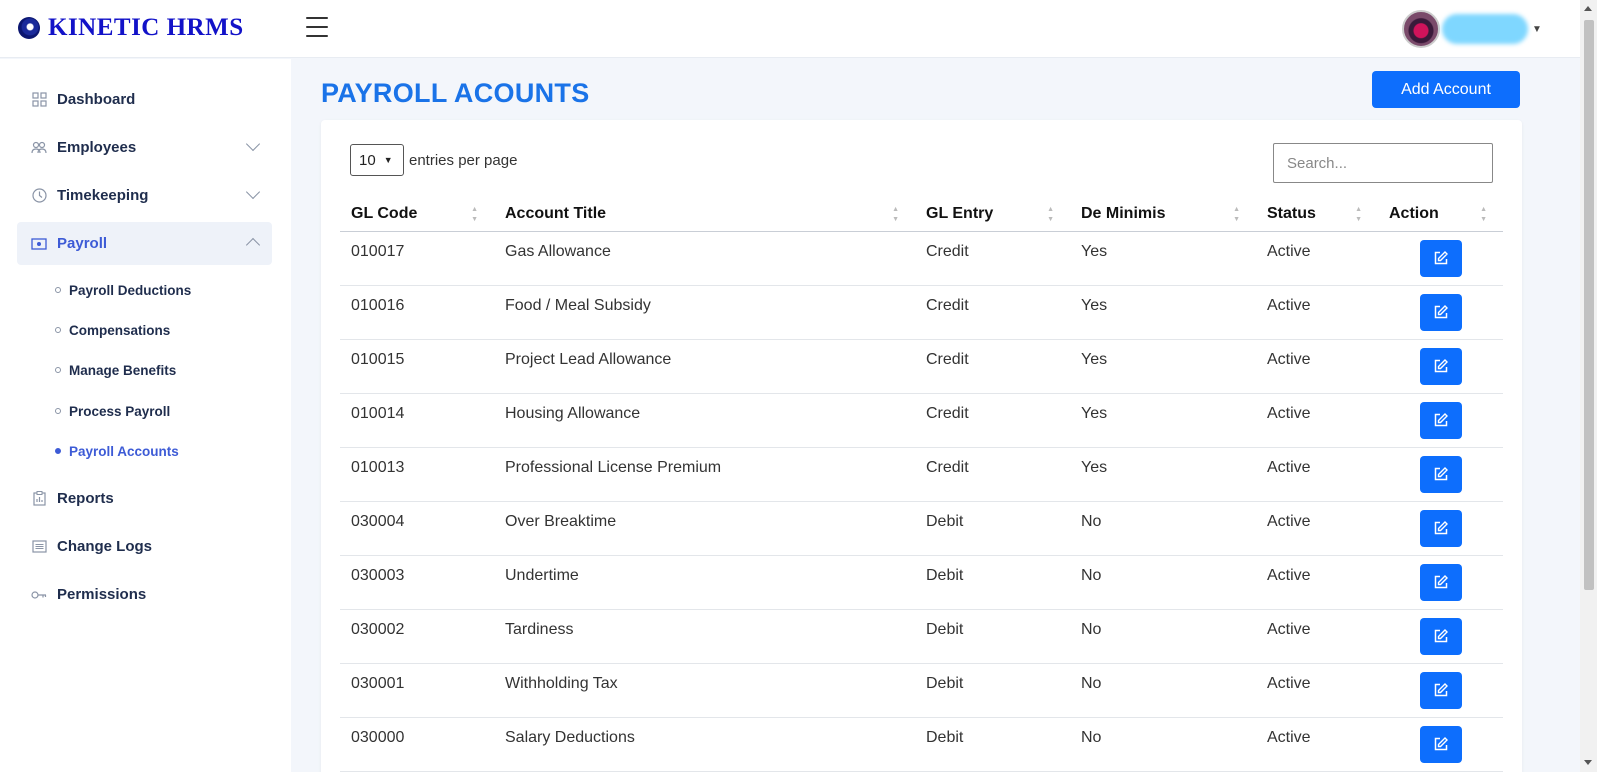  Describe the element at coordinates (417, 690) in the screenshot. I see `cell-gl-code: 030001` at that location.